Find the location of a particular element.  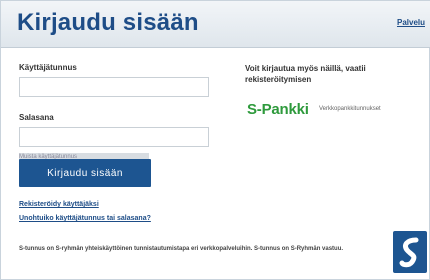

spankki-sub-label: Verkkopankkitunnukset is located at coordinates (350, 109).